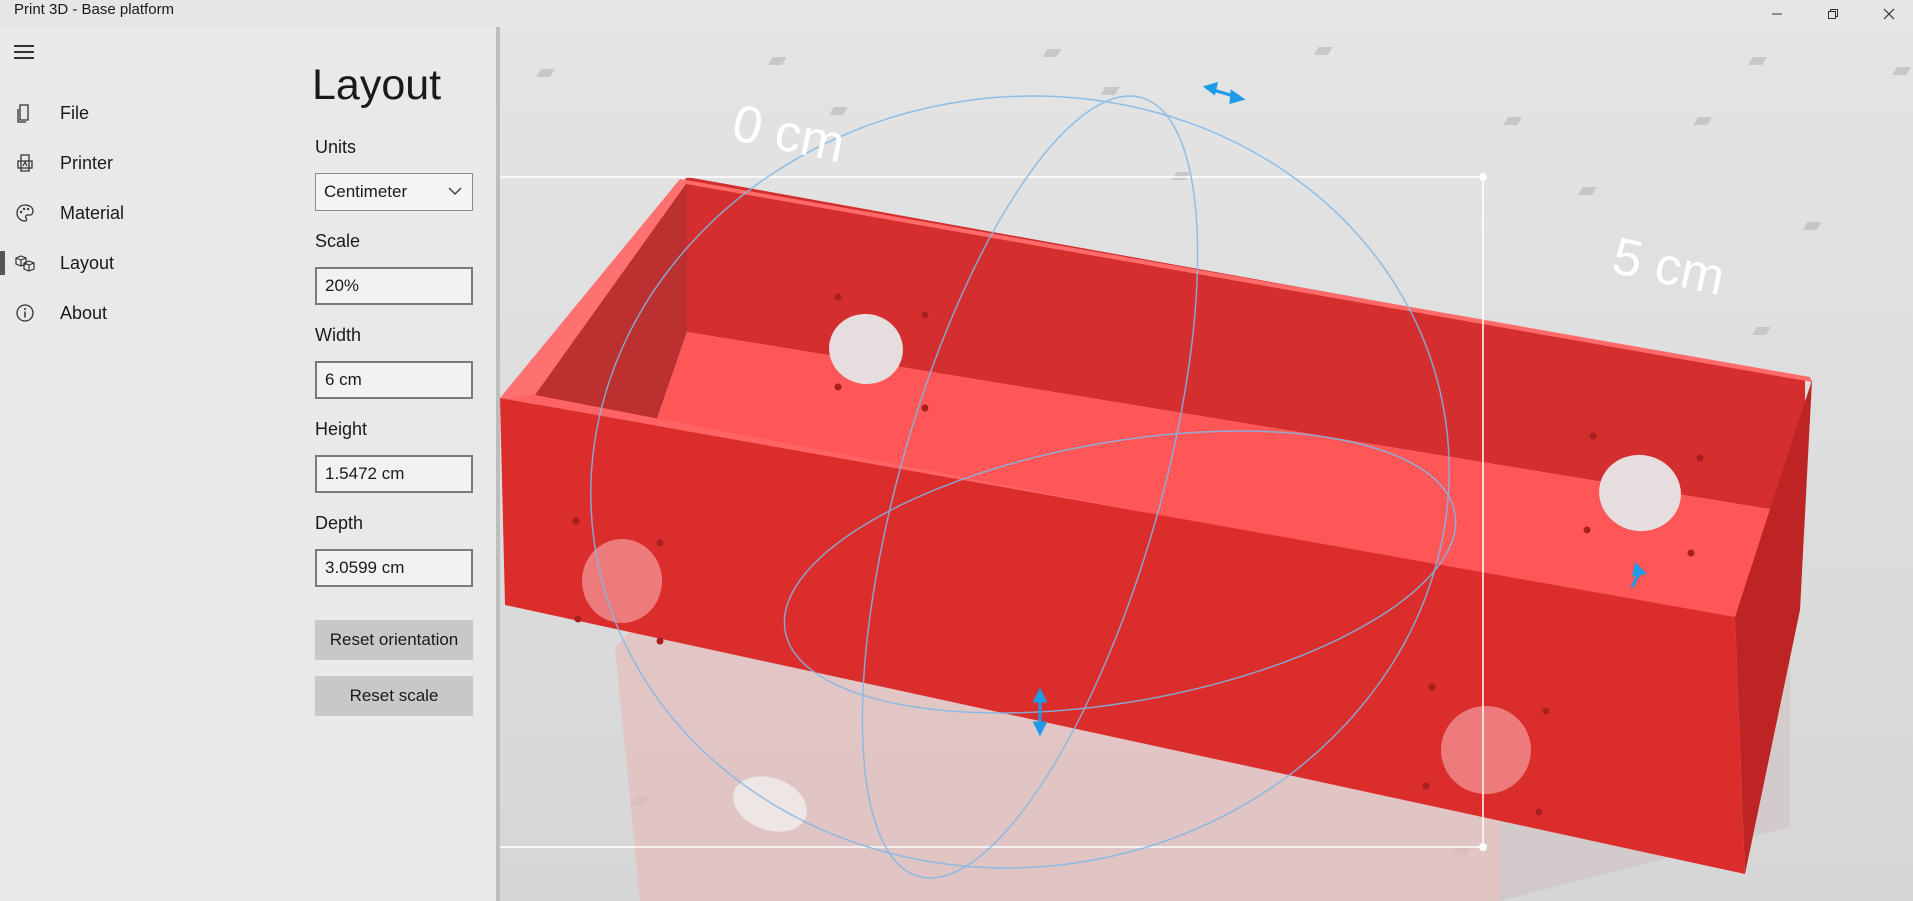  I want to click on window-title: Print 3D - Base platform, so click(94, 9).